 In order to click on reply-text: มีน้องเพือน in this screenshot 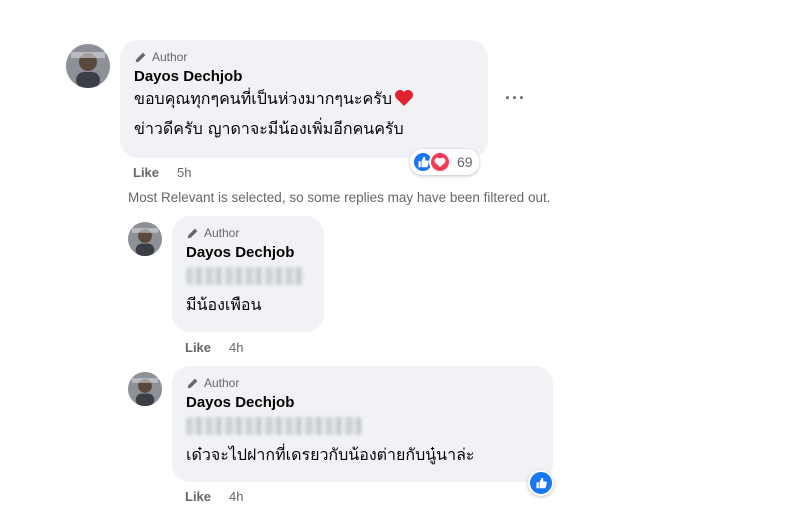, I will do `click(248, 304)`.